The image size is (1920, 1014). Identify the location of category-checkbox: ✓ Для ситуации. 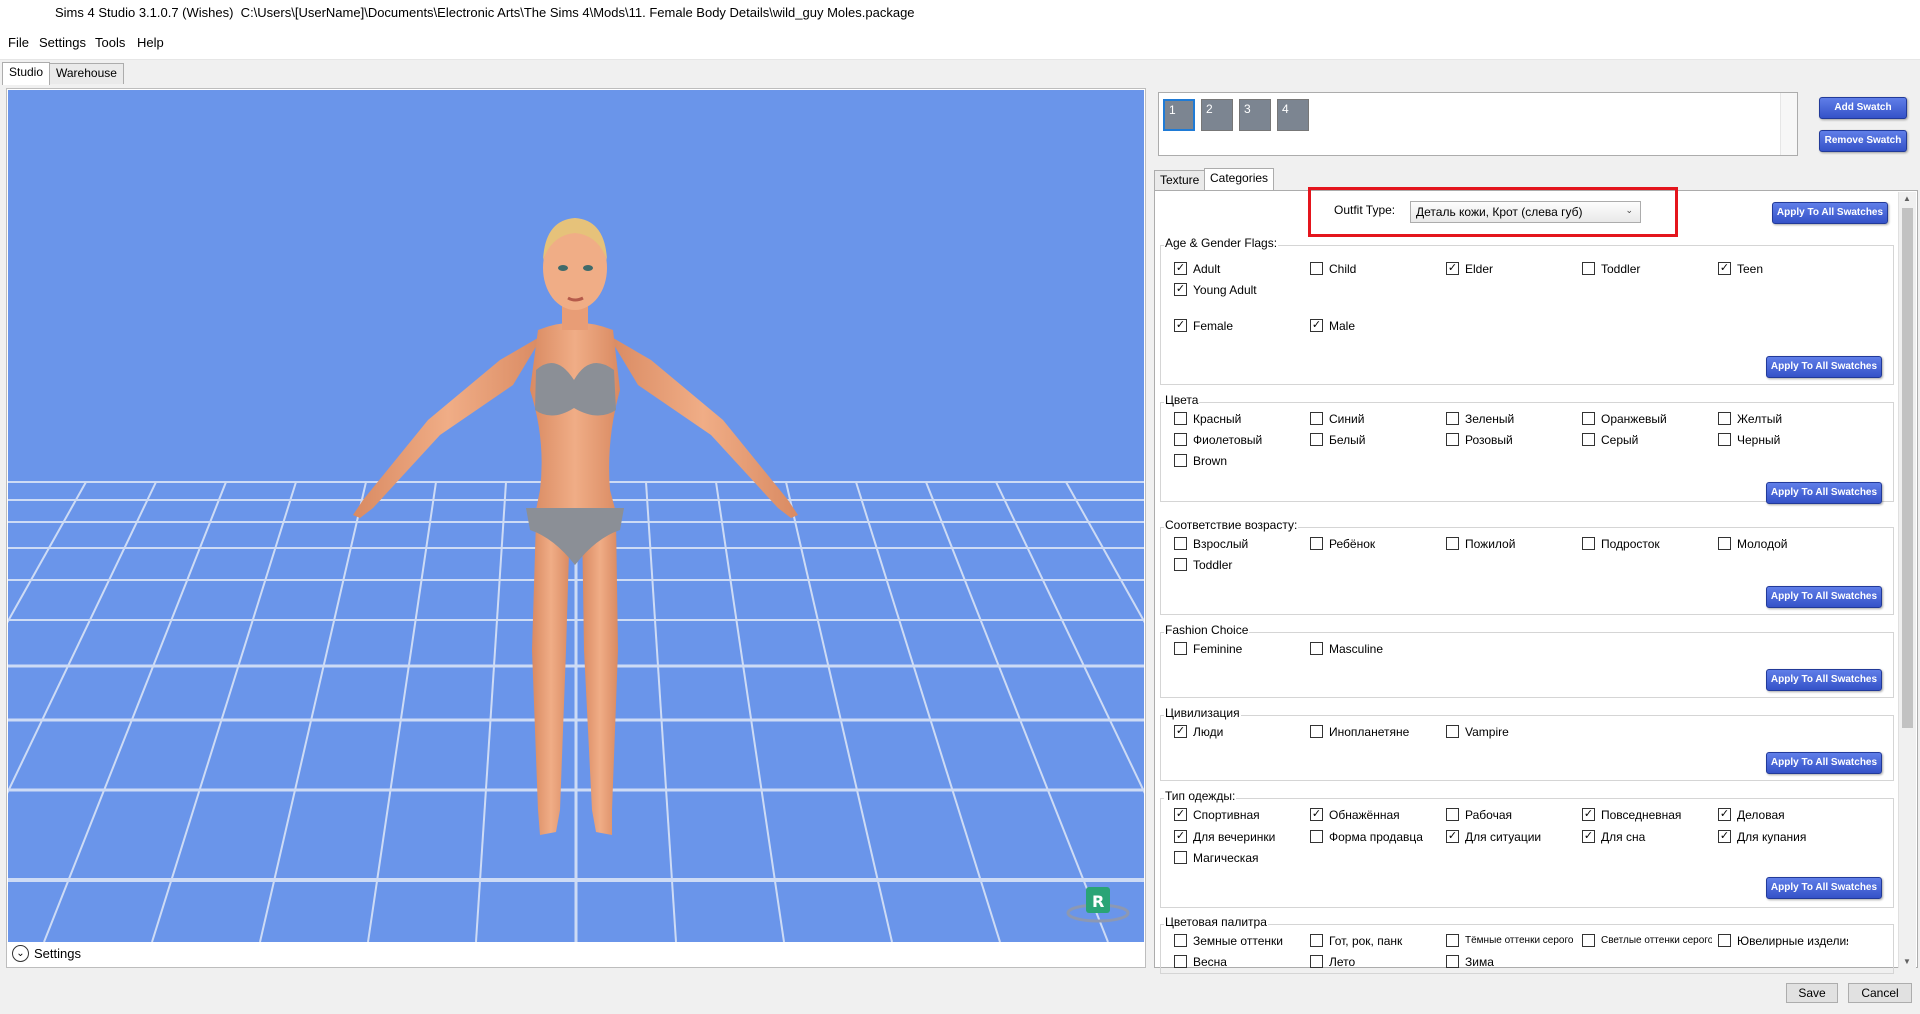
(1511, 837).